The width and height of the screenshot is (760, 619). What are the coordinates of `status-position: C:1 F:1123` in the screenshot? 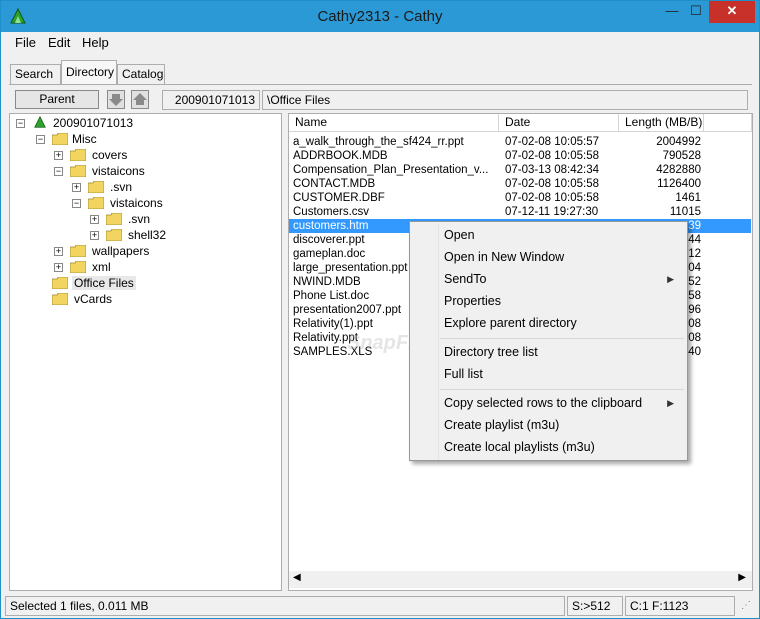 It's located at (680, 606).